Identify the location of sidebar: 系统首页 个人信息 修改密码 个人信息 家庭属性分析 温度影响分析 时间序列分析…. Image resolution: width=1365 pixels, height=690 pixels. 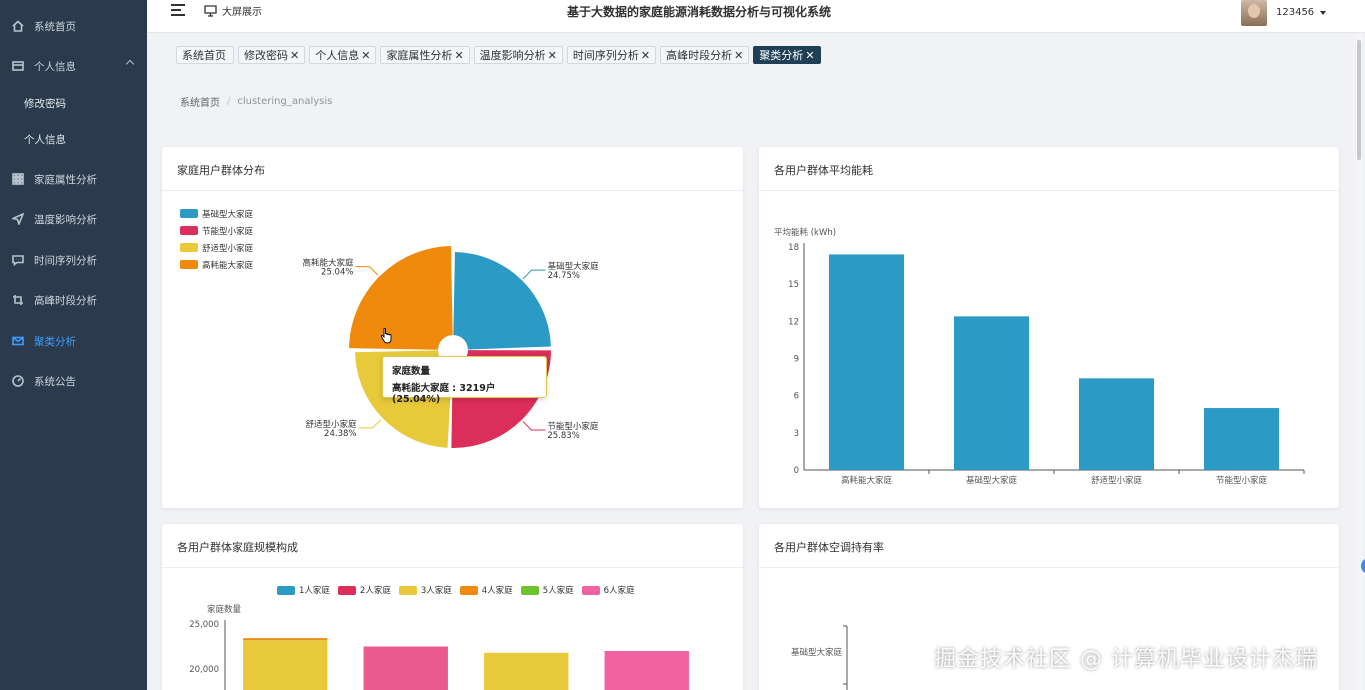
(73, 345).